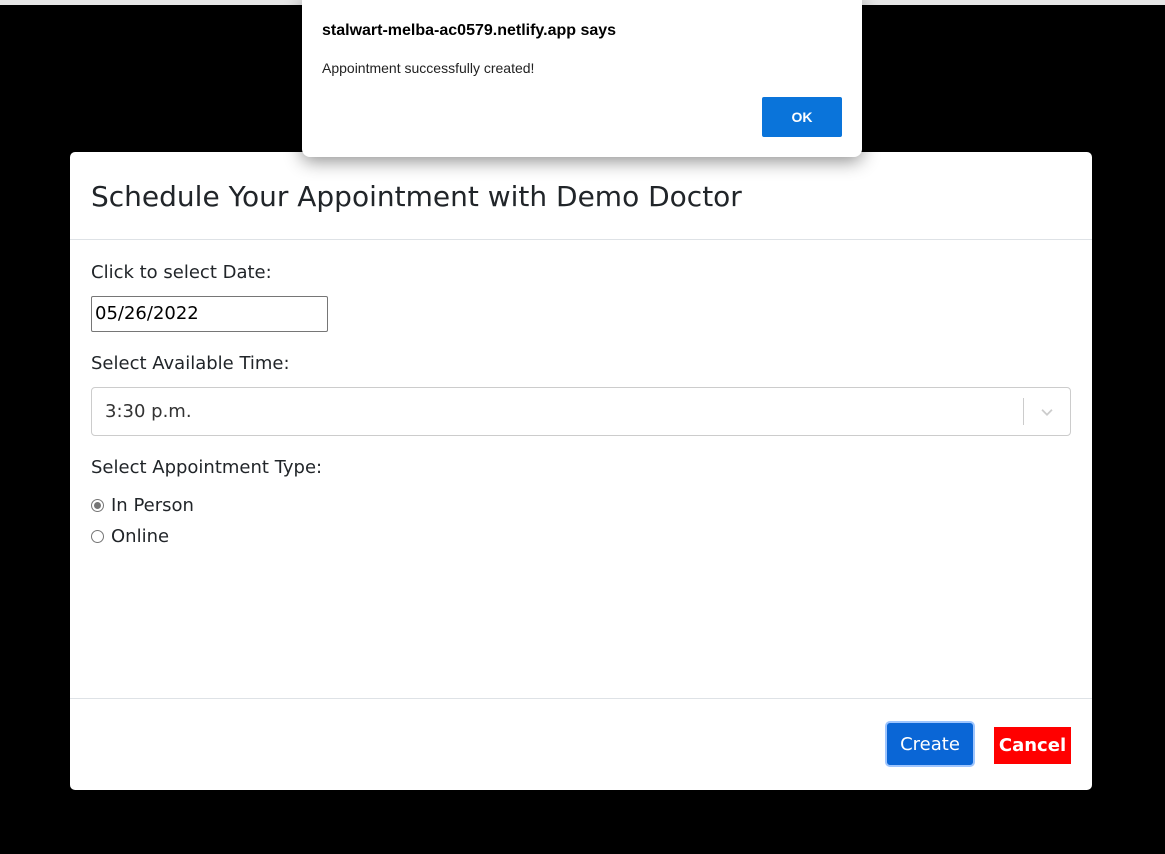 The height and width of the screenshot is (854, 1165). I want to click on radio-in-person: In Person, so click(142, 505).